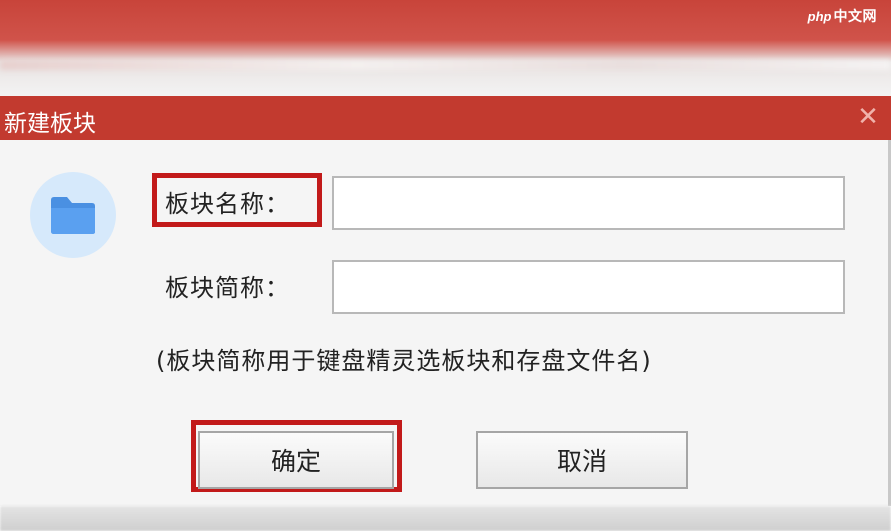 The image size is (891, 531). I want to click on sector-abbr-input, so click(588, 287).